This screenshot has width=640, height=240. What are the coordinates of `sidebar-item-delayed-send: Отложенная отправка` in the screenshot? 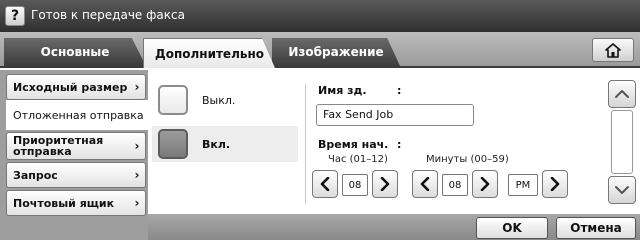 It's located at (77, 115).